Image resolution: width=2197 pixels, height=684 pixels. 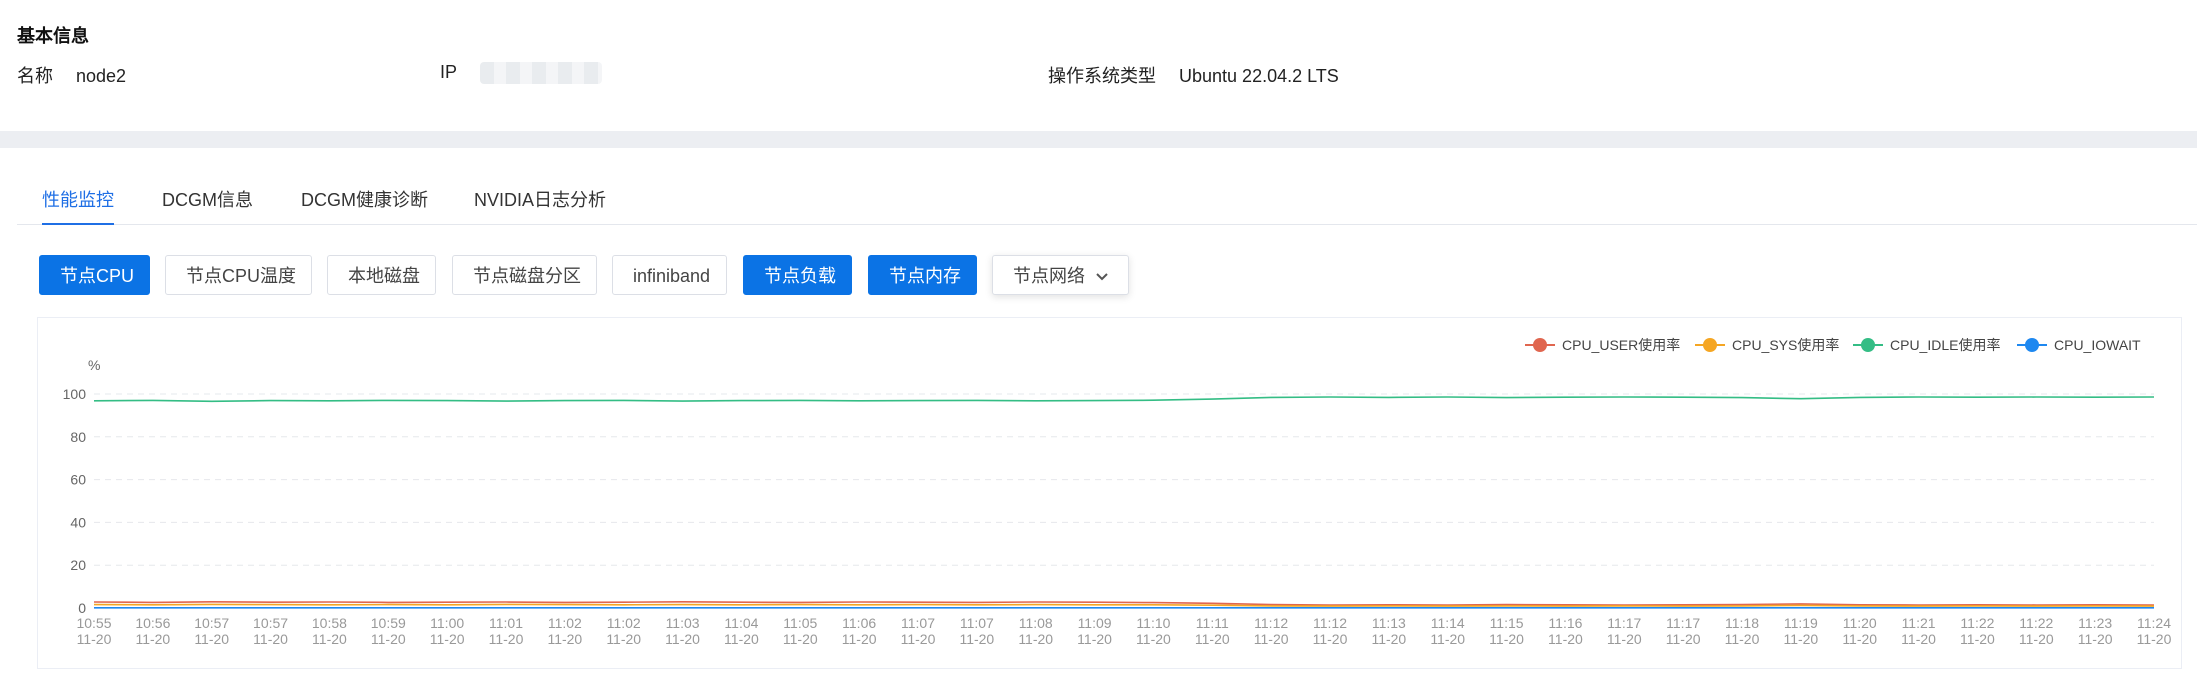 What do you see at coordinates (506, 623) in the screenshot?
I see `x-tick-time: 11:01` at bounding box center [506, 623].